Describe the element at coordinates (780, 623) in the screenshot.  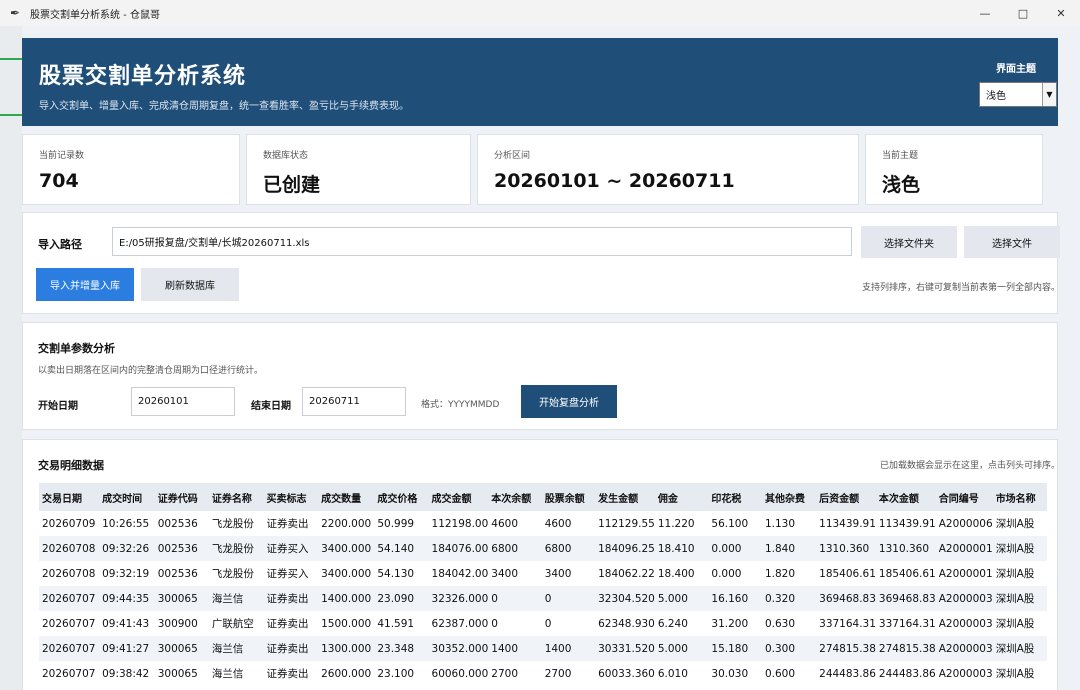
I see `table-cell: 0.630` at that location.